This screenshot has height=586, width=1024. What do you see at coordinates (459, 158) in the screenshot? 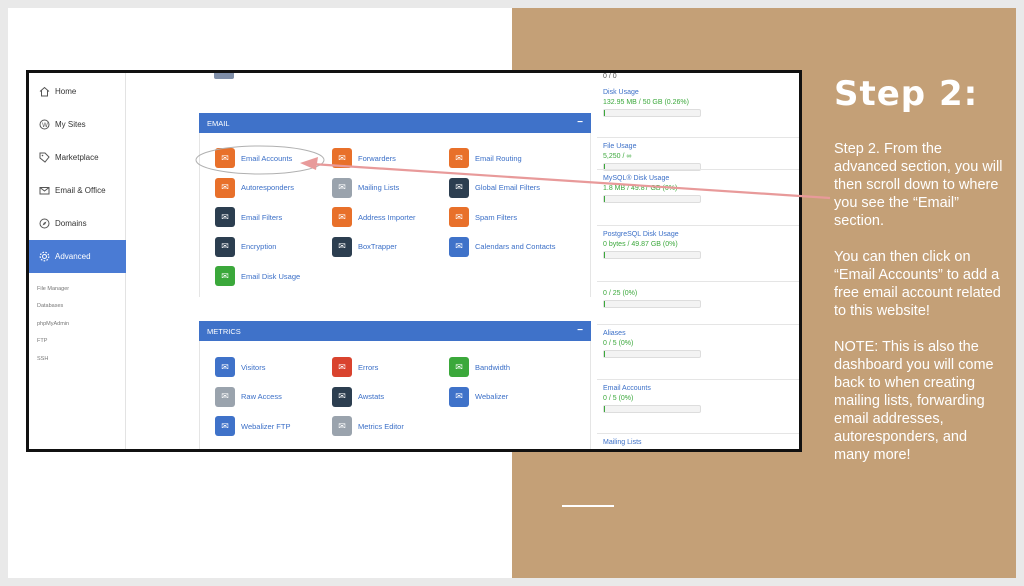
I see `email-routing-icon: ✉` at bounding box center [459, 158].